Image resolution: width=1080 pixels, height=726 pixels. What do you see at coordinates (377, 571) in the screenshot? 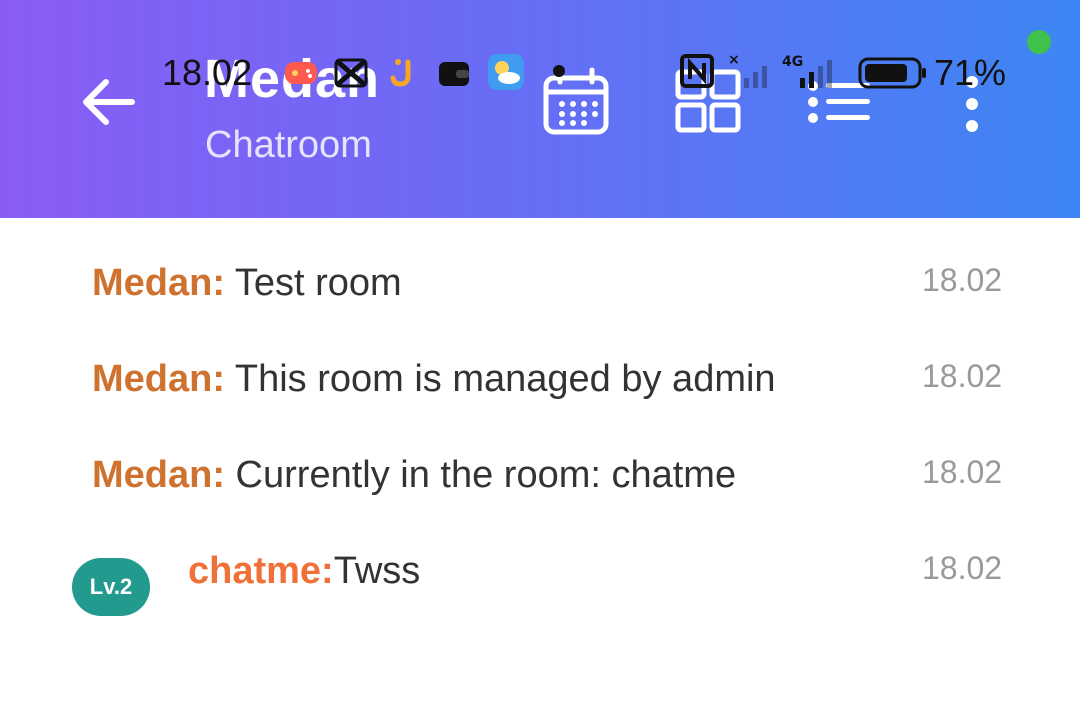
I see `message-body: Twss` at bounding box center [377, 571].